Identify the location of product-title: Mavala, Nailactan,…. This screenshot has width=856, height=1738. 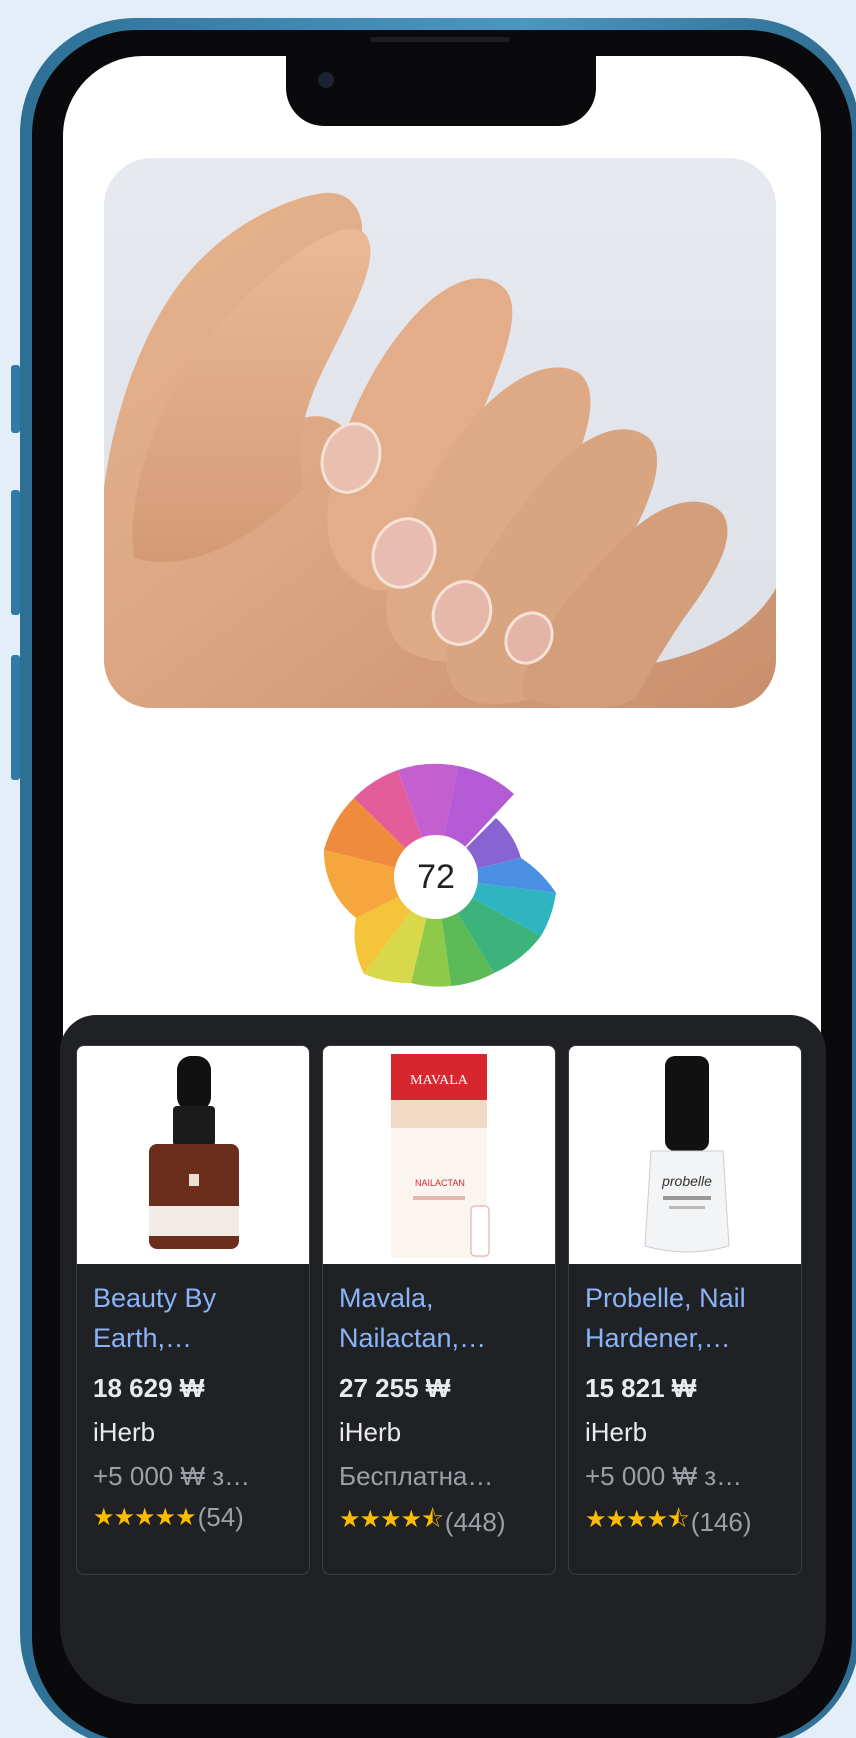
(439, 1318).